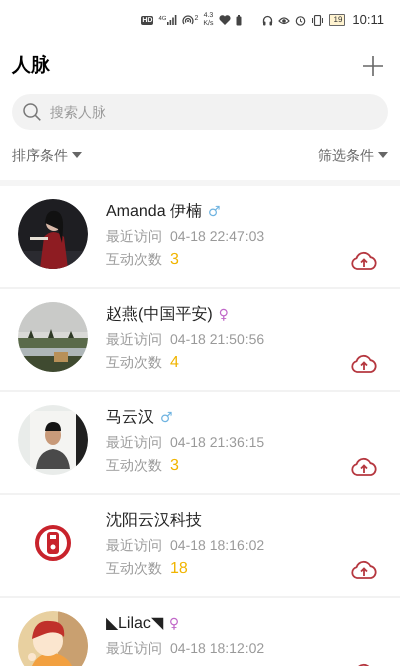 The image size is (400, 666). What do you see at coordinates (130, 418) in the screenshot?
I see `contact-name: 马云汉` at bounding box center [130, 418].